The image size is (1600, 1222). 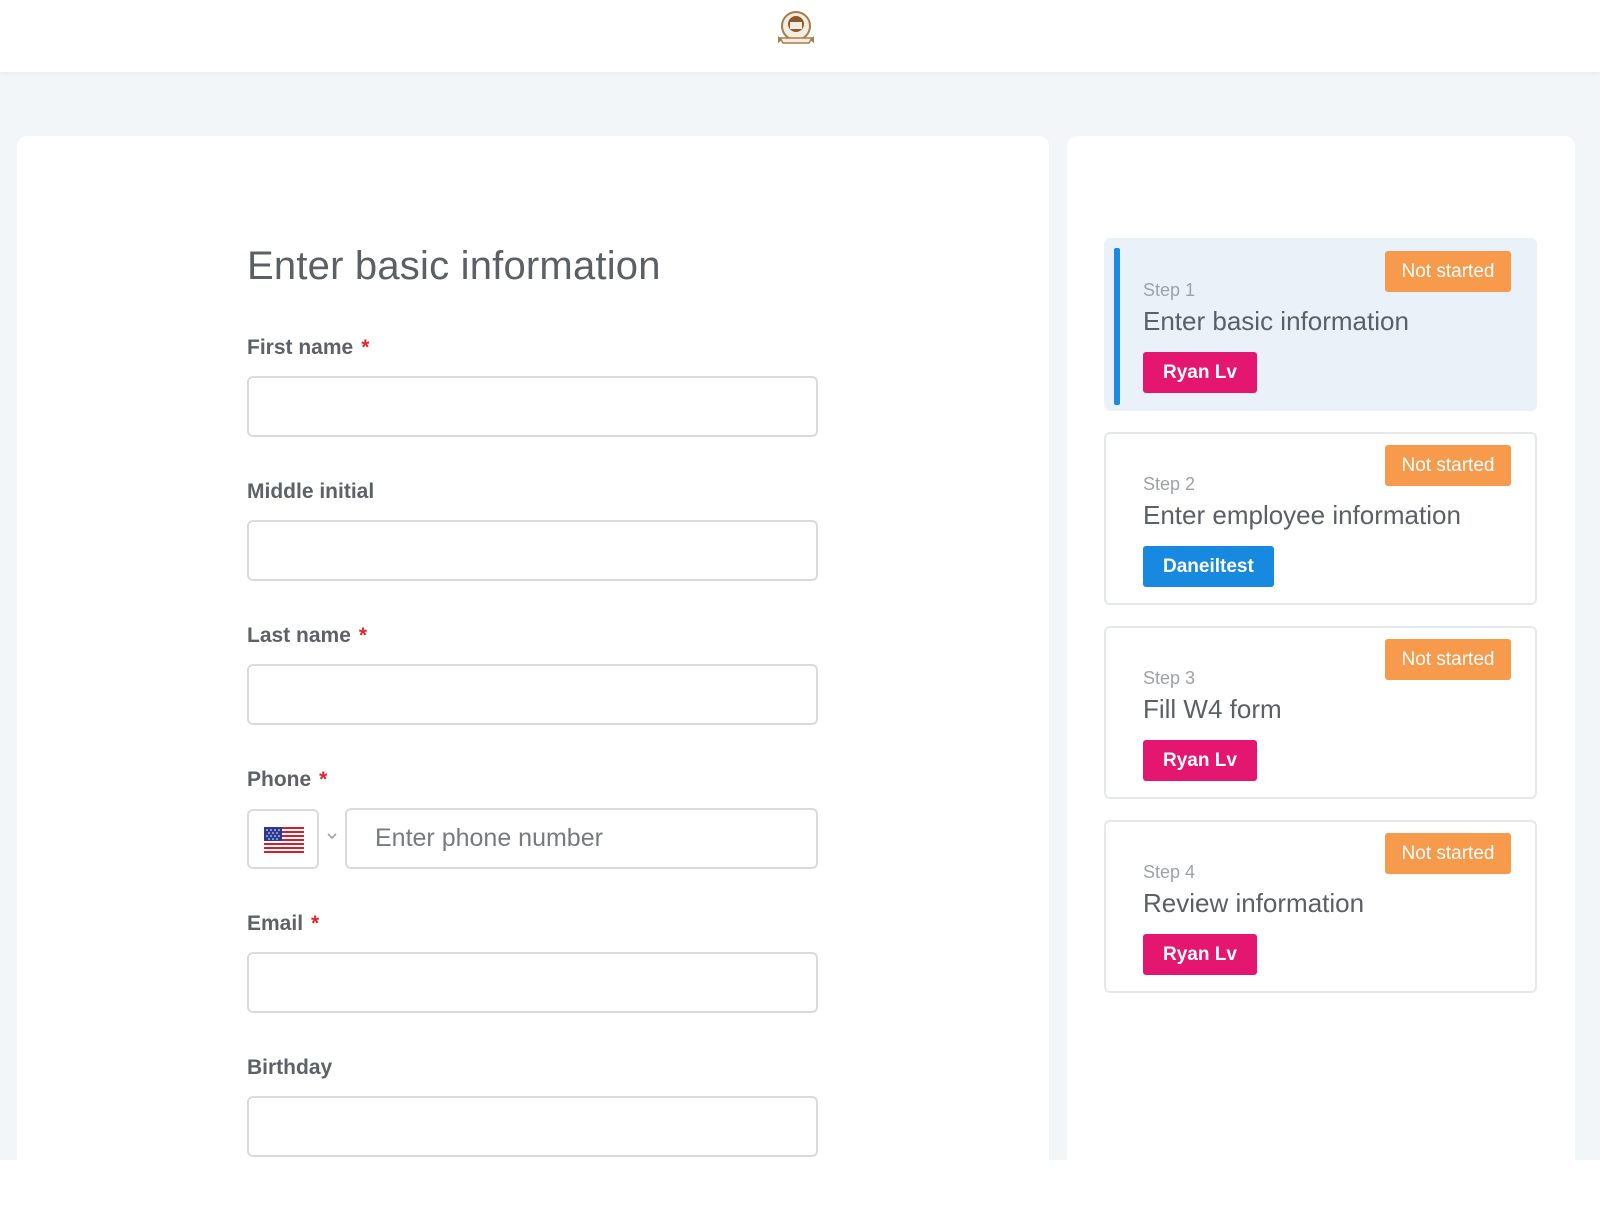 I want to click on email-input, so click(x=532, y=982).